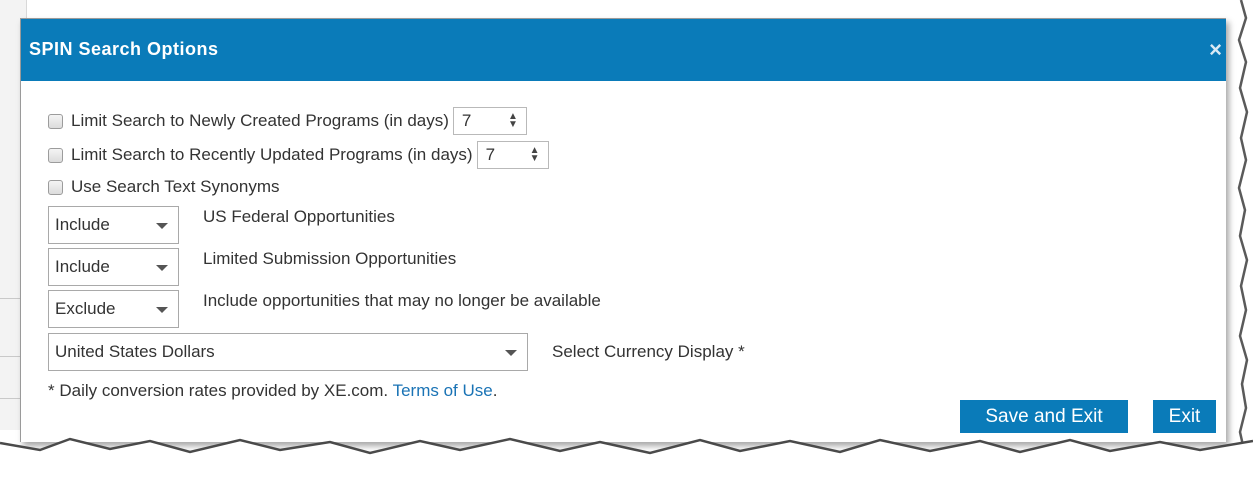 The image size is (1253, 483). I want to click on new-programs-days-value: 7, so click(466, 120).